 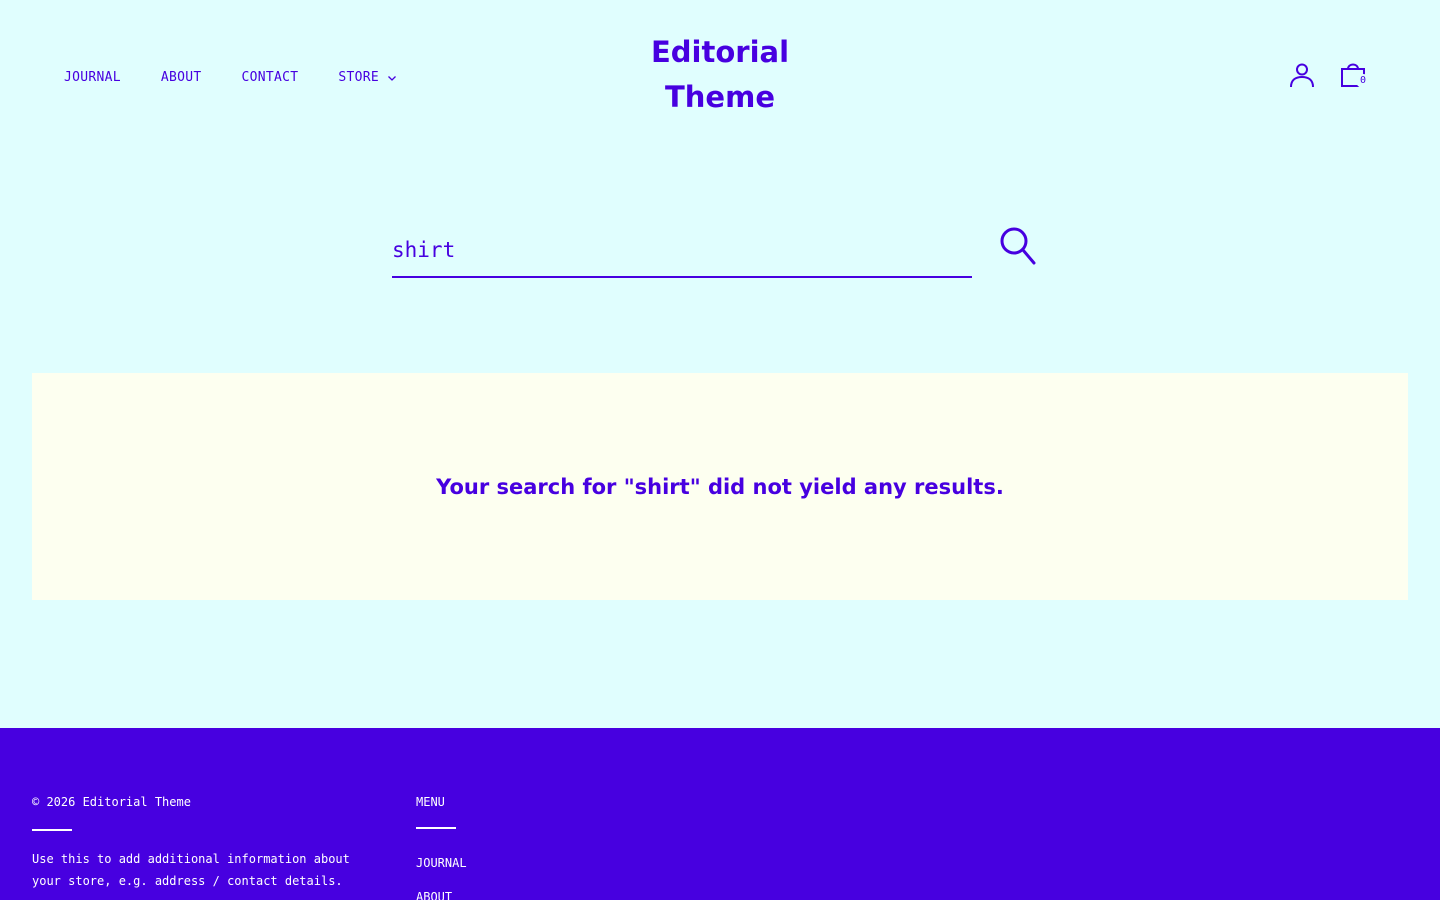 What do you see at coordinates (1302, 75) in the screenshot?
I see `account-icon` at bounding box center [1302, 75].